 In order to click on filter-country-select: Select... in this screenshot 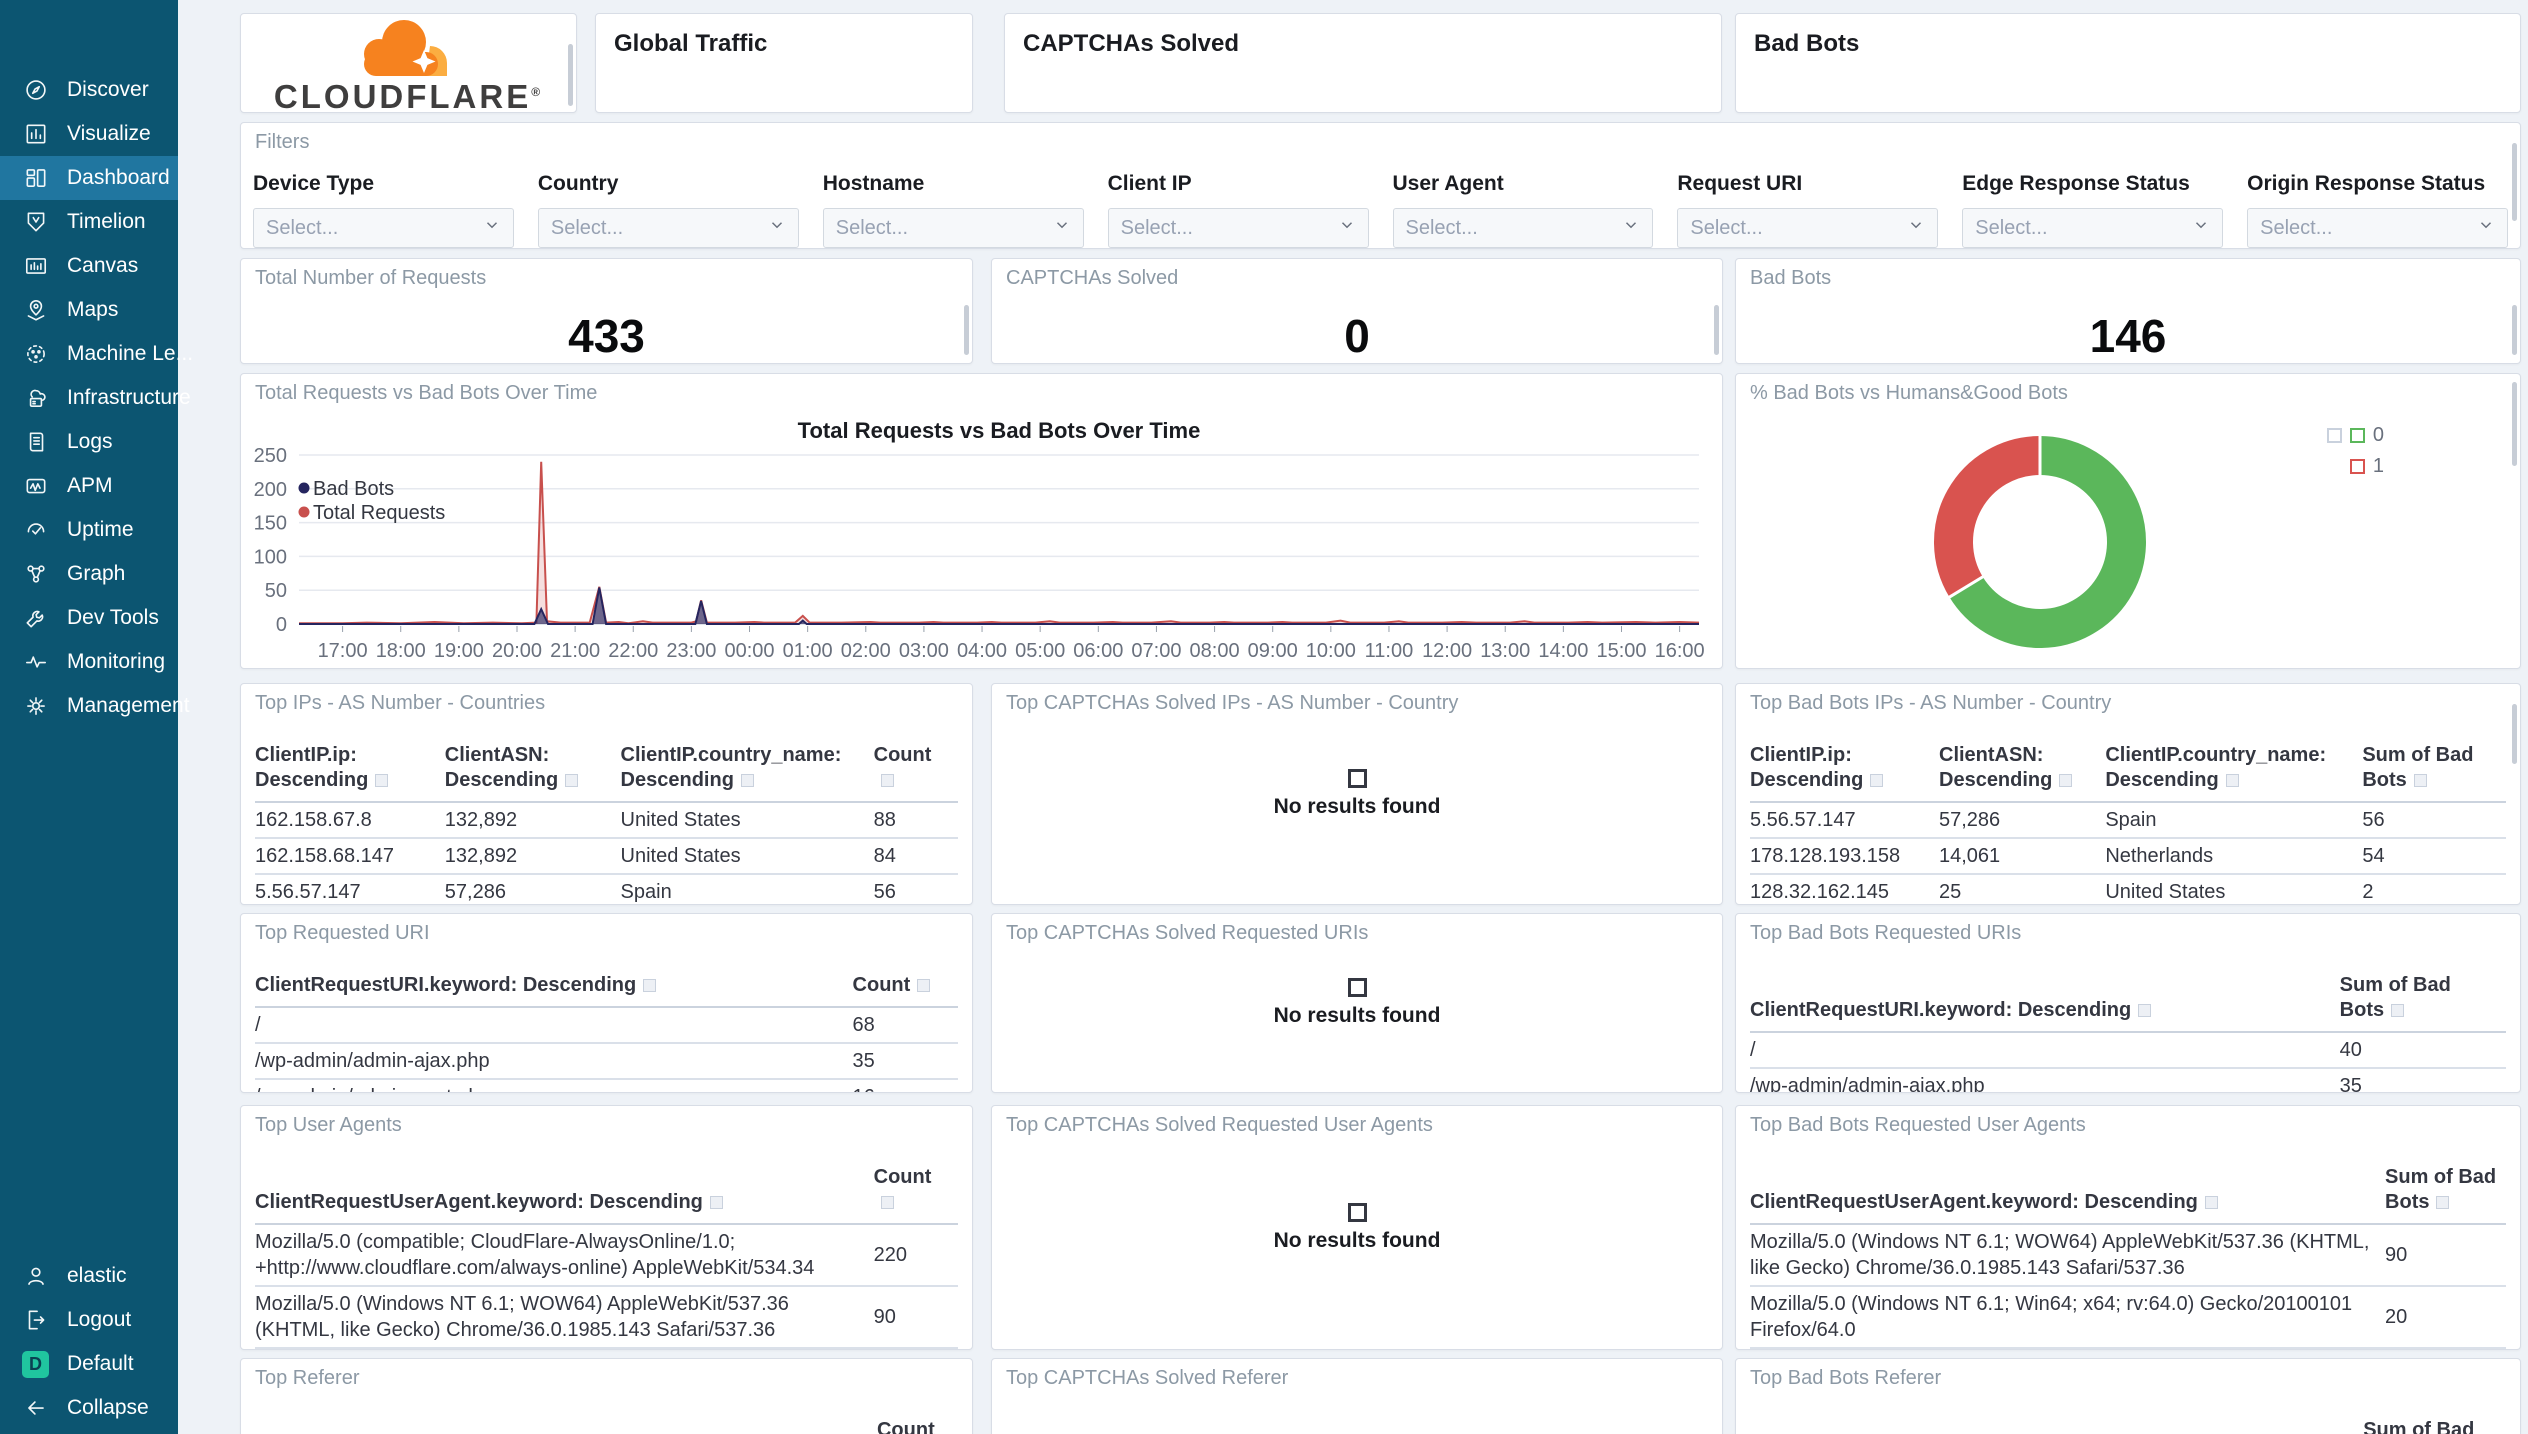, I will do `click(668, 228)`.